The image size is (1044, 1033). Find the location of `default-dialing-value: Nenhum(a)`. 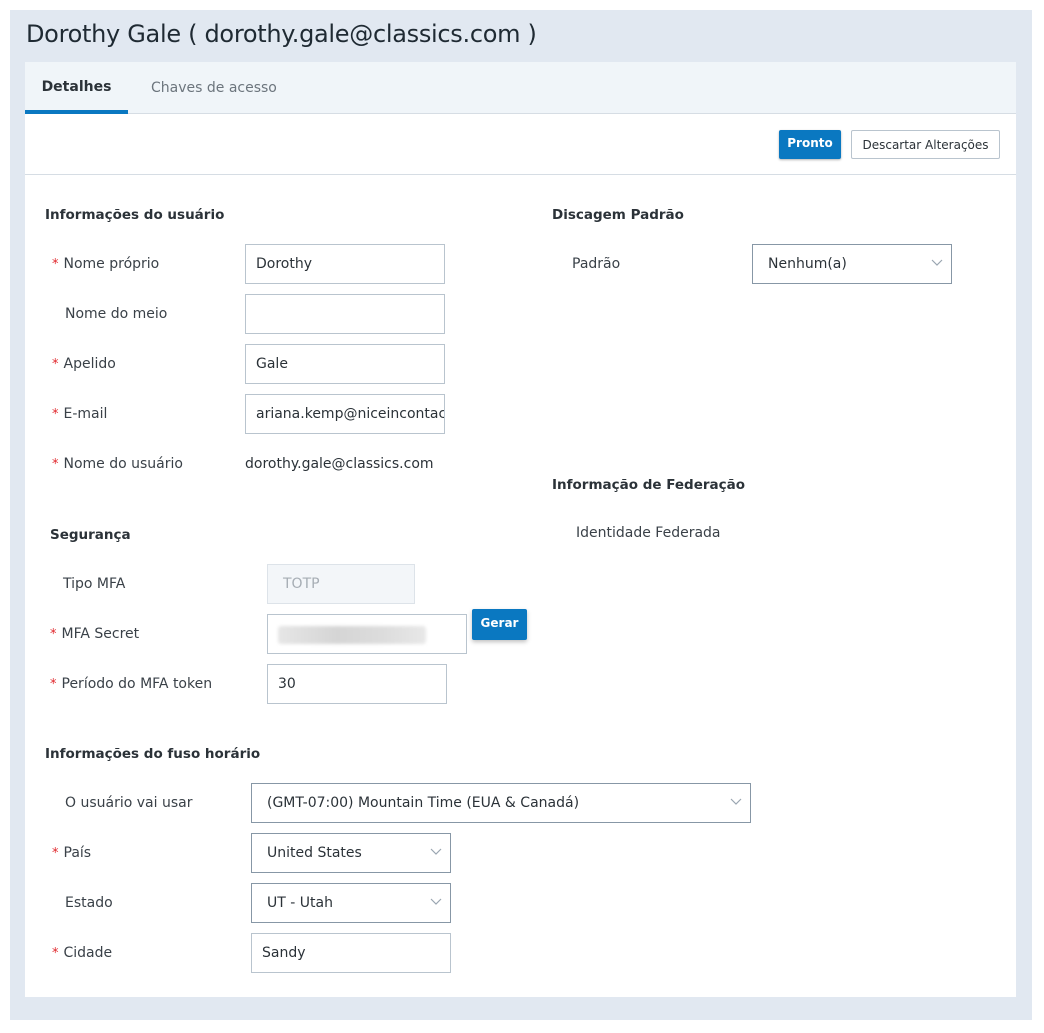

default-dialing-value: Nenhum(a) is located at coordinates (807, 264).